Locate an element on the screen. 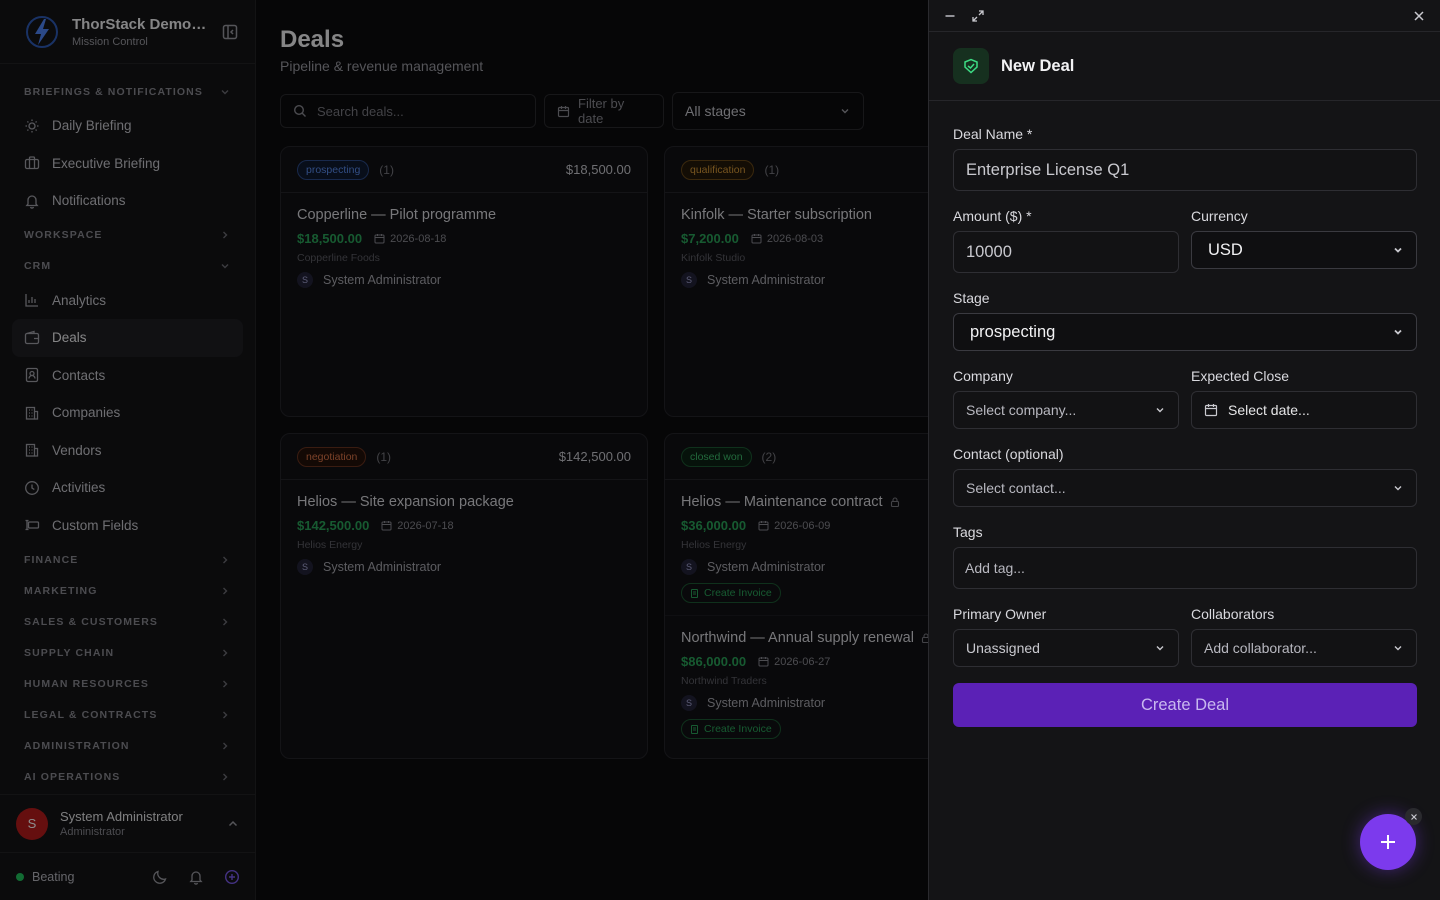 The height and width of the screenshot is (900, 1440). panel-title: New Deal is located at coordinates (1038, 65).